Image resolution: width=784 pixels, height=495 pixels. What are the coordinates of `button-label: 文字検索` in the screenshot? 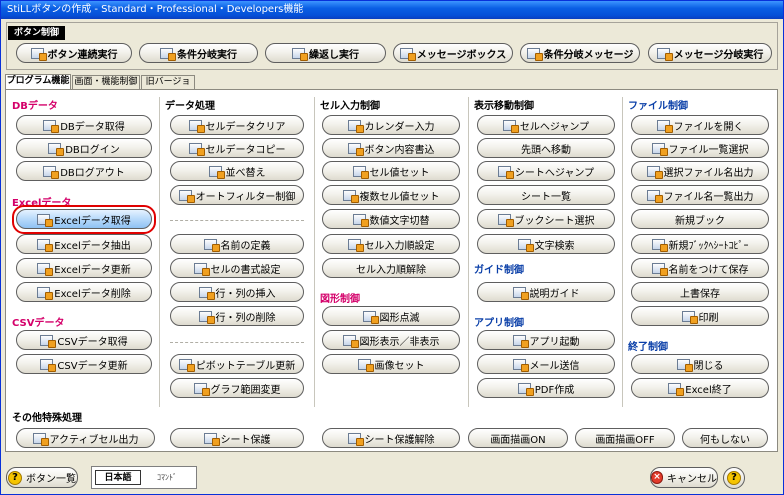 It's located at (554, 246).